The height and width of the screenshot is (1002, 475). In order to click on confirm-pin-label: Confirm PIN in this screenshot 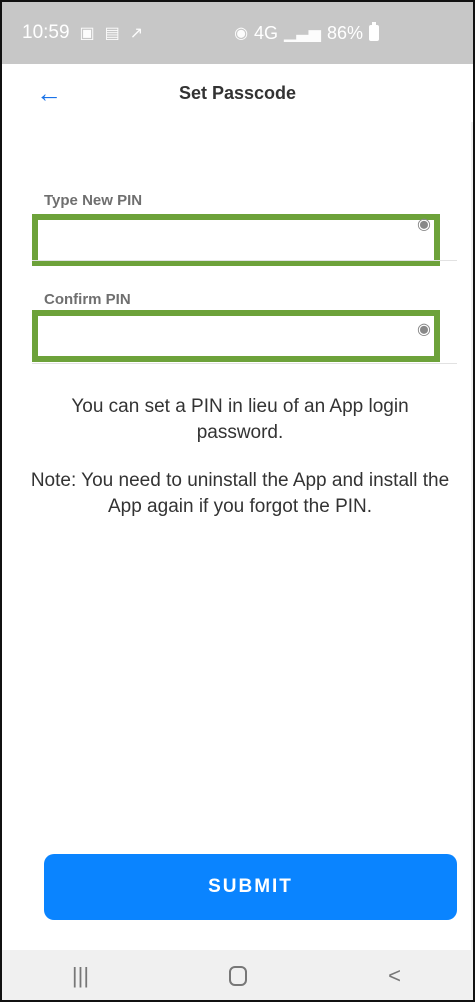, I will do `click(87, 299)`.